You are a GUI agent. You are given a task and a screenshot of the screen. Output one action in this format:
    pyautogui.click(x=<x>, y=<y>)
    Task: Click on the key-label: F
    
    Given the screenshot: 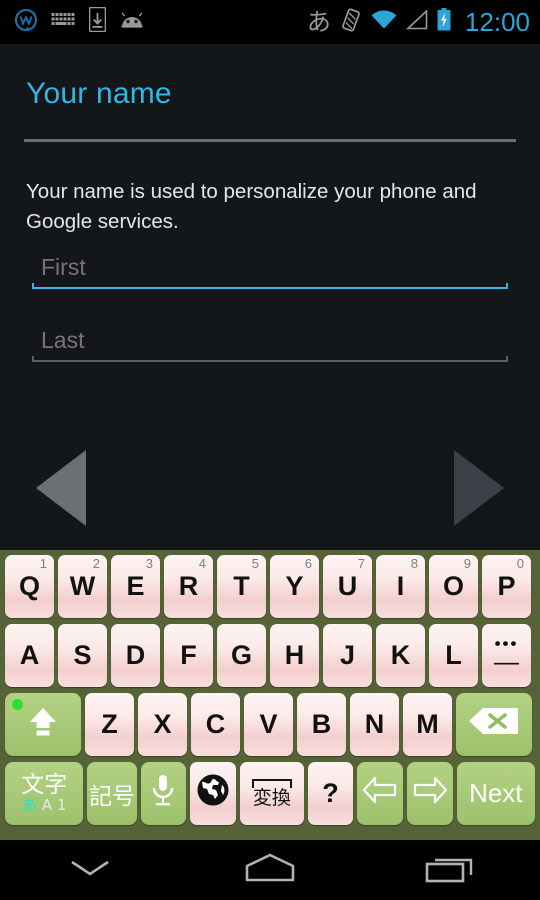 What is the action you would take?
    pyautogui.click(x=188, y=655)
    